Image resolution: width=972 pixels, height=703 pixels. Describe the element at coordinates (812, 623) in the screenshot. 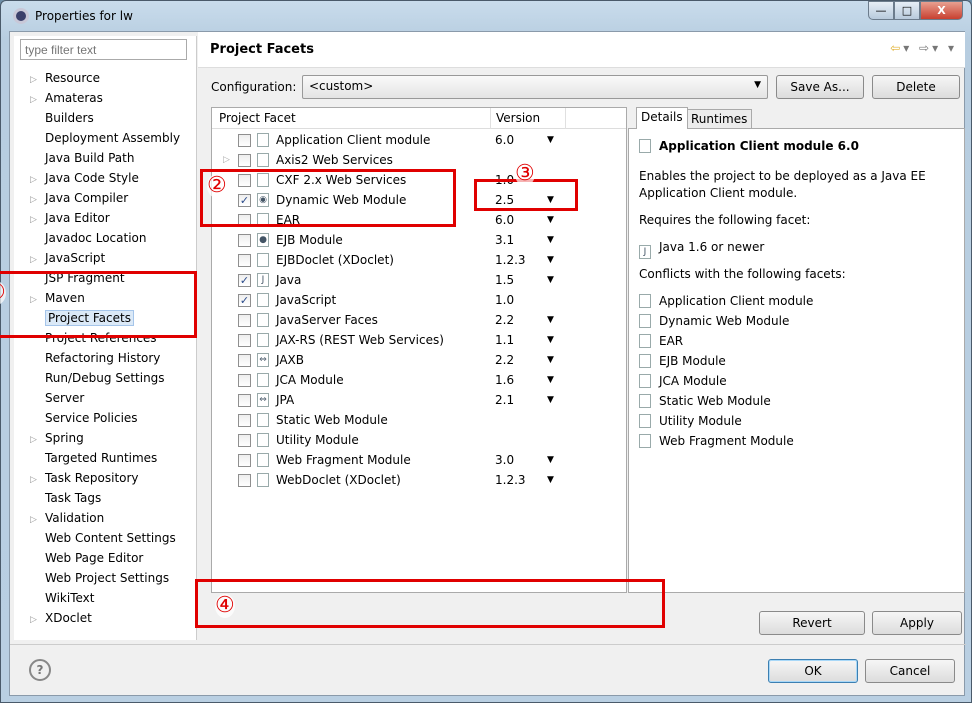

I see `revert-button: Revert` at that location.